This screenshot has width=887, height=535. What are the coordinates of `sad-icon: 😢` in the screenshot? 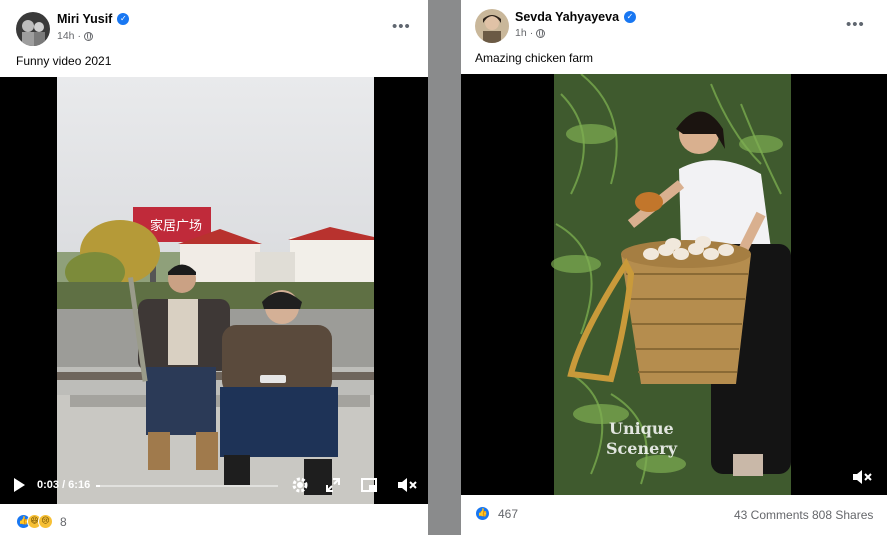 It's located at (45, 521).